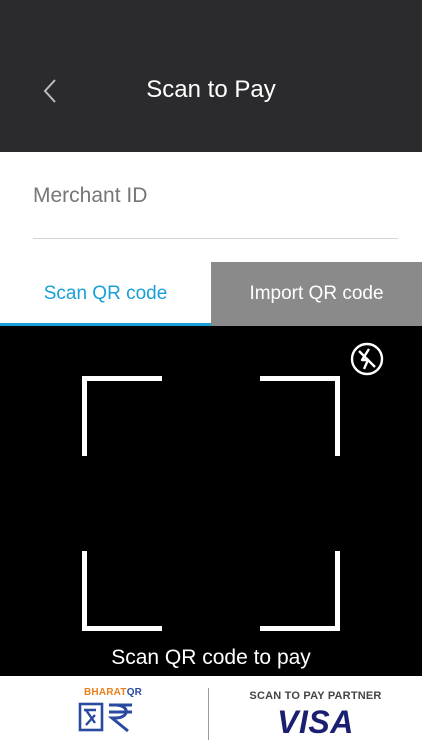 The height and width of the screenshot is (750, 422). I want to click on tab-scan-qr: Scan QR code, so click(105, 294).